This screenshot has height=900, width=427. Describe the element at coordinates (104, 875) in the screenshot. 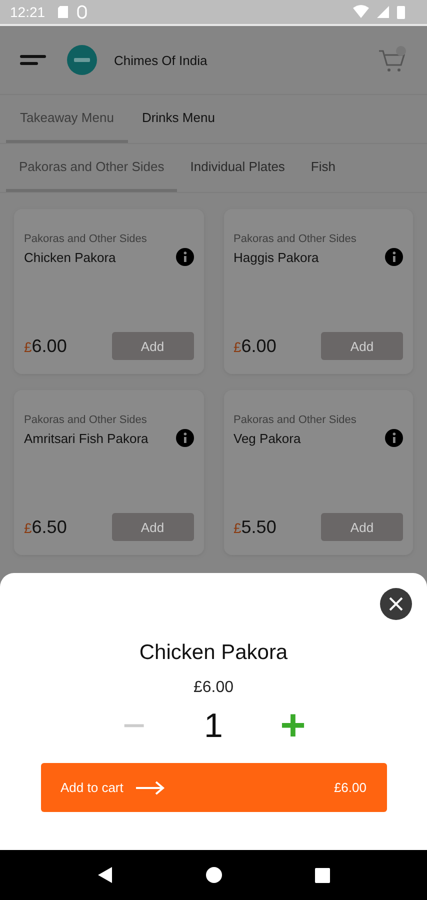

I see `back-icon` at that location.